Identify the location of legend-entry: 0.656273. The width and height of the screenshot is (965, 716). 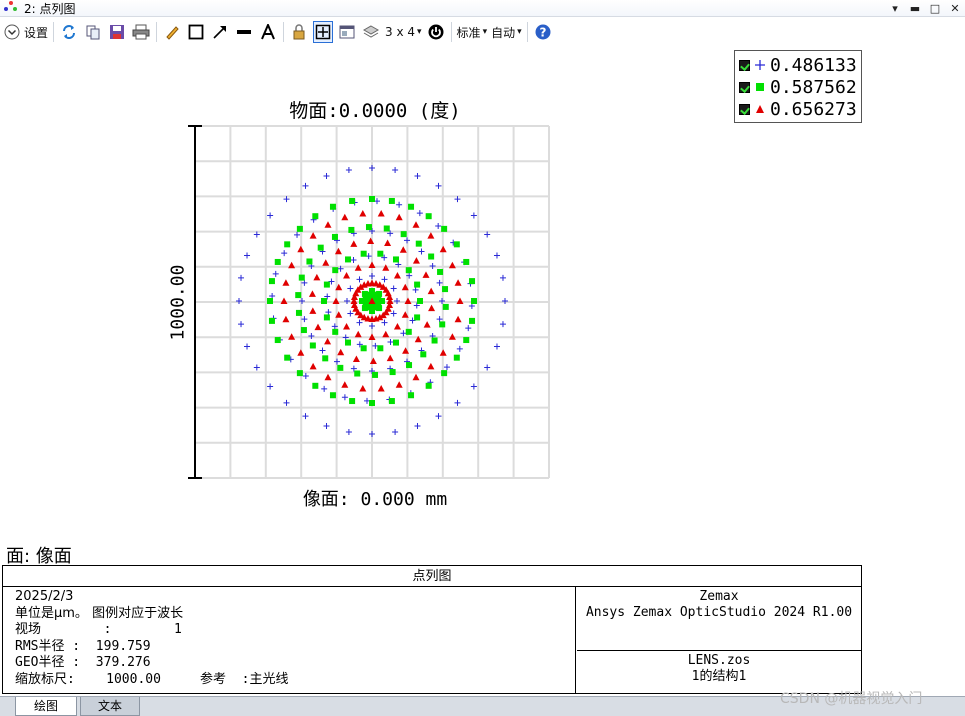
(798, 109).